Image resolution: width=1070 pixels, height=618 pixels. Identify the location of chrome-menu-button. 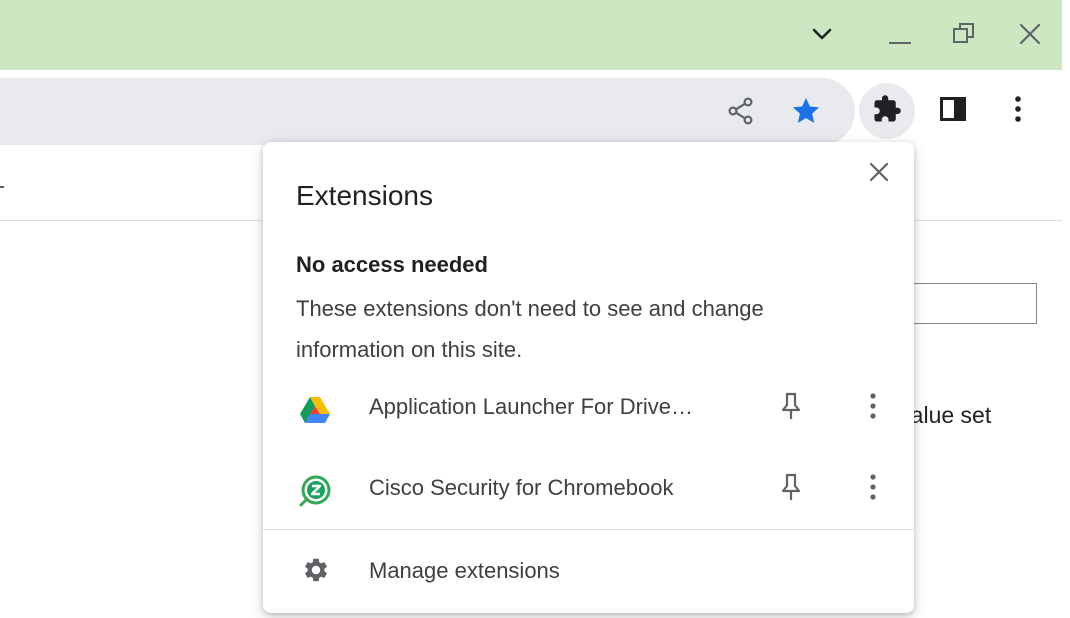
(1018, 111).